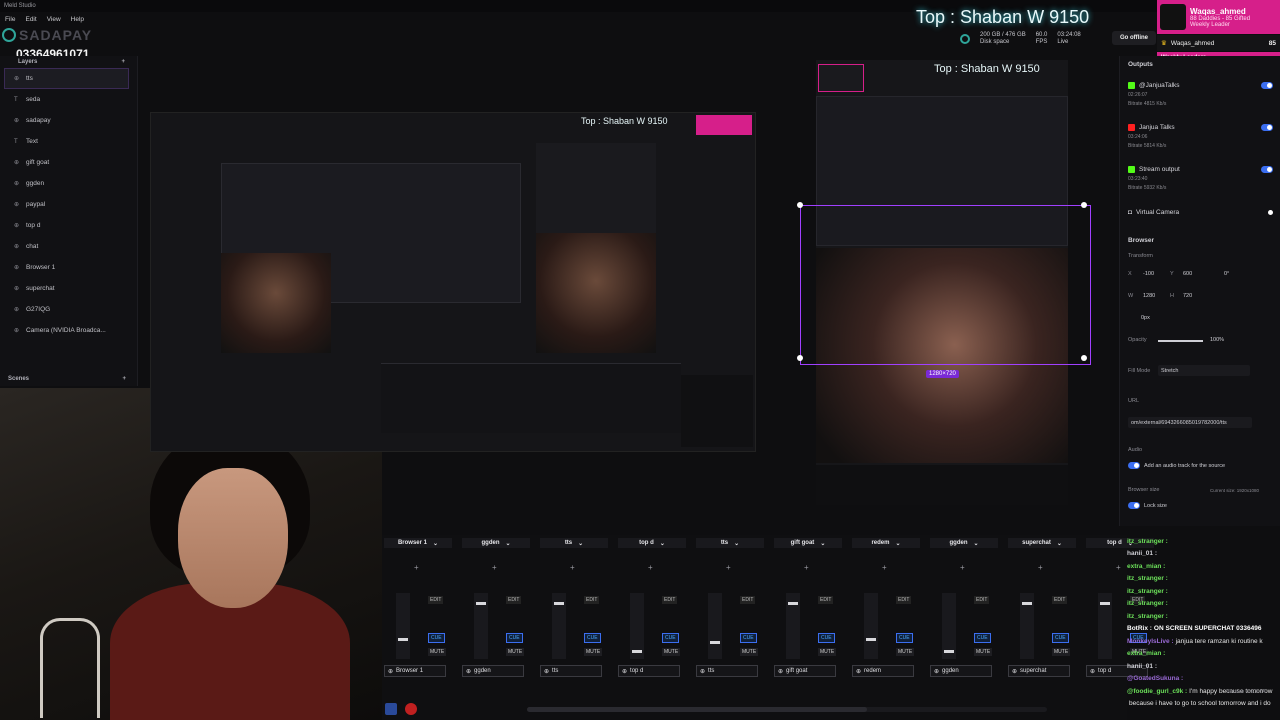 This screenshot has width=1280, height=720. Describe the element at coordinates (1149, 296) in the screenshot. I see `w-value: 1280` at that location.